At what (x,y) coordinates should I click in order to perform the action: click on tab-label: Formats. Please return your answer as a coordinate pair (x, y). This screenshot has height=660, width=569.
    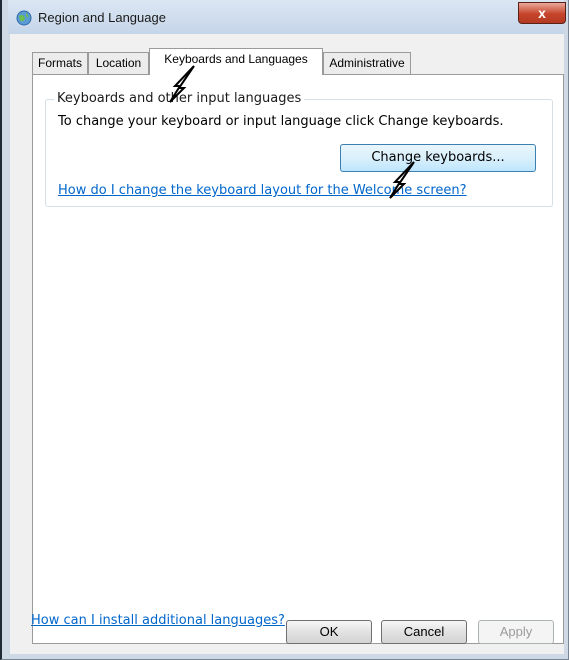
    Looking at the image, I should click on (59, 63).